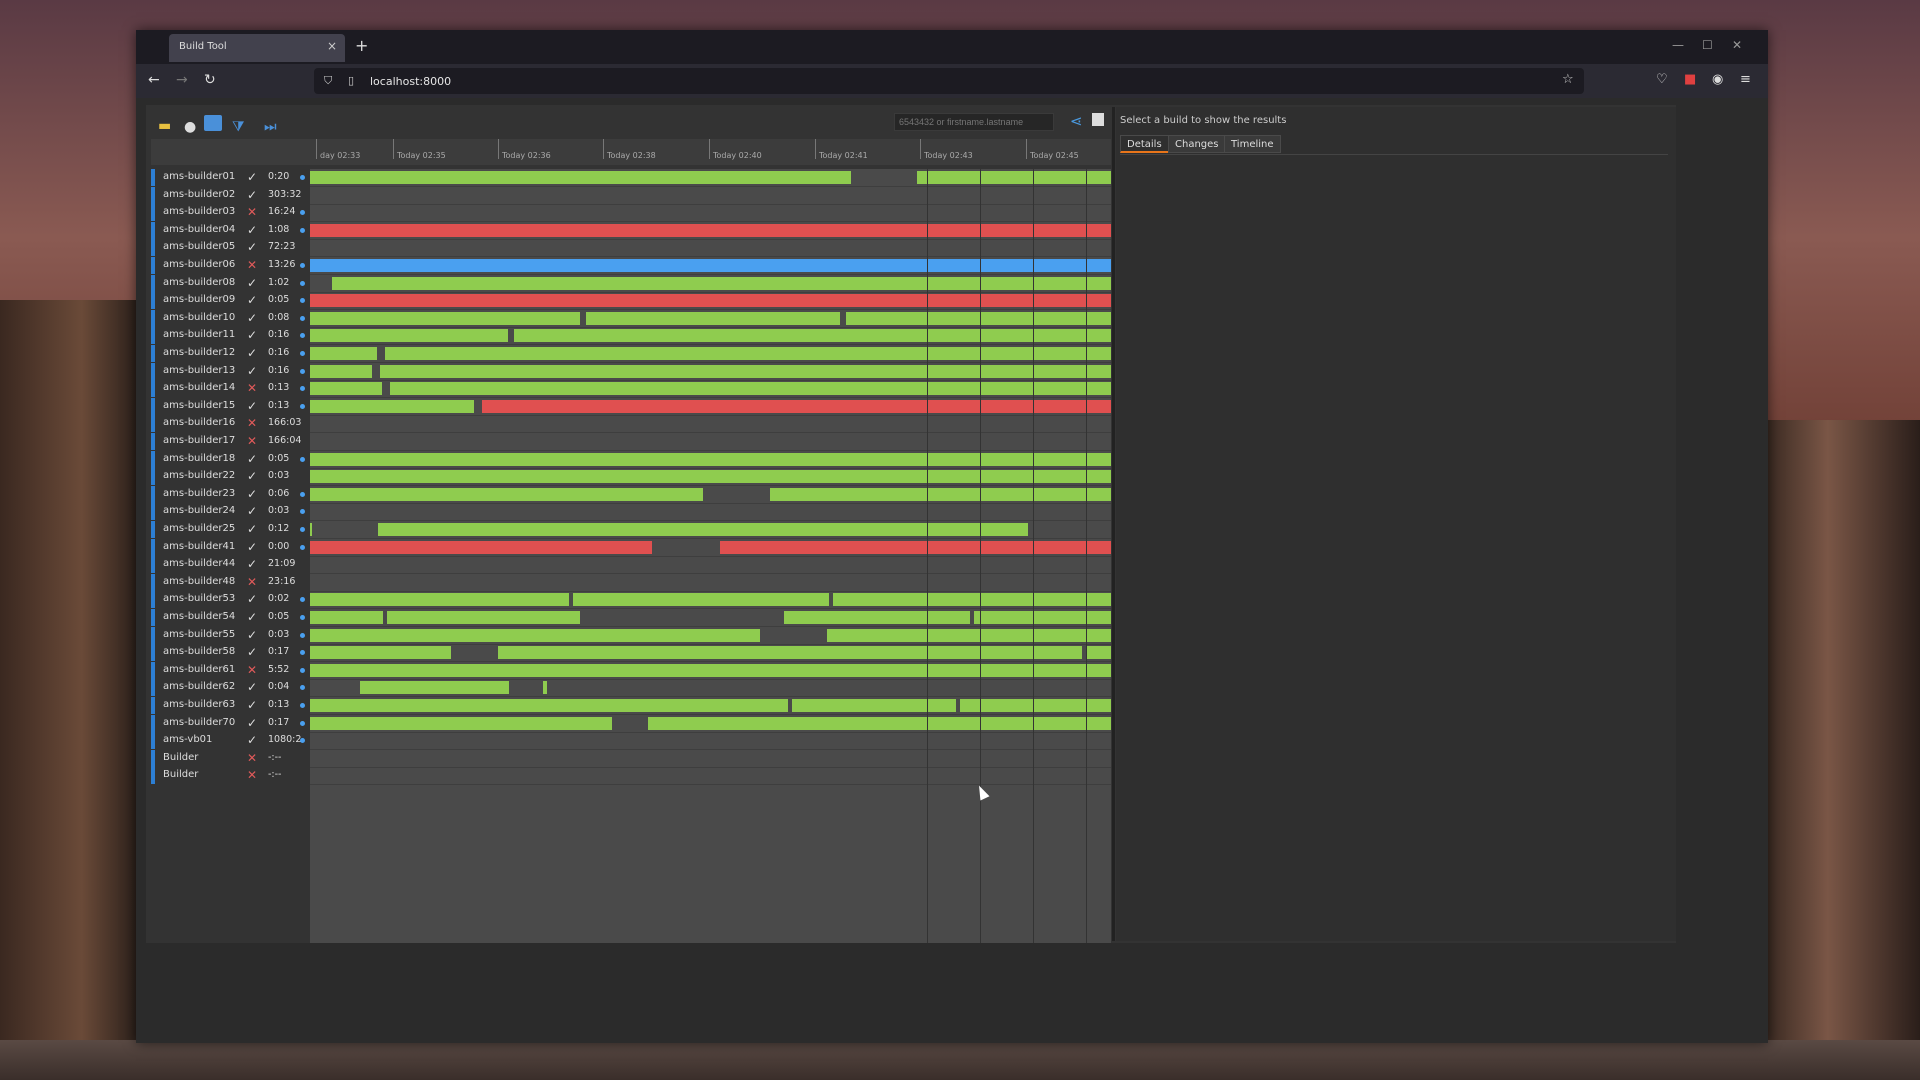 The height and width of the screenshot is (1080, 1920). What do you see at coordinates (228, 389) in the screenshot?
I see `builder-row: ams-builder14 ✕ 0:13` at bounding box center [228, 389].